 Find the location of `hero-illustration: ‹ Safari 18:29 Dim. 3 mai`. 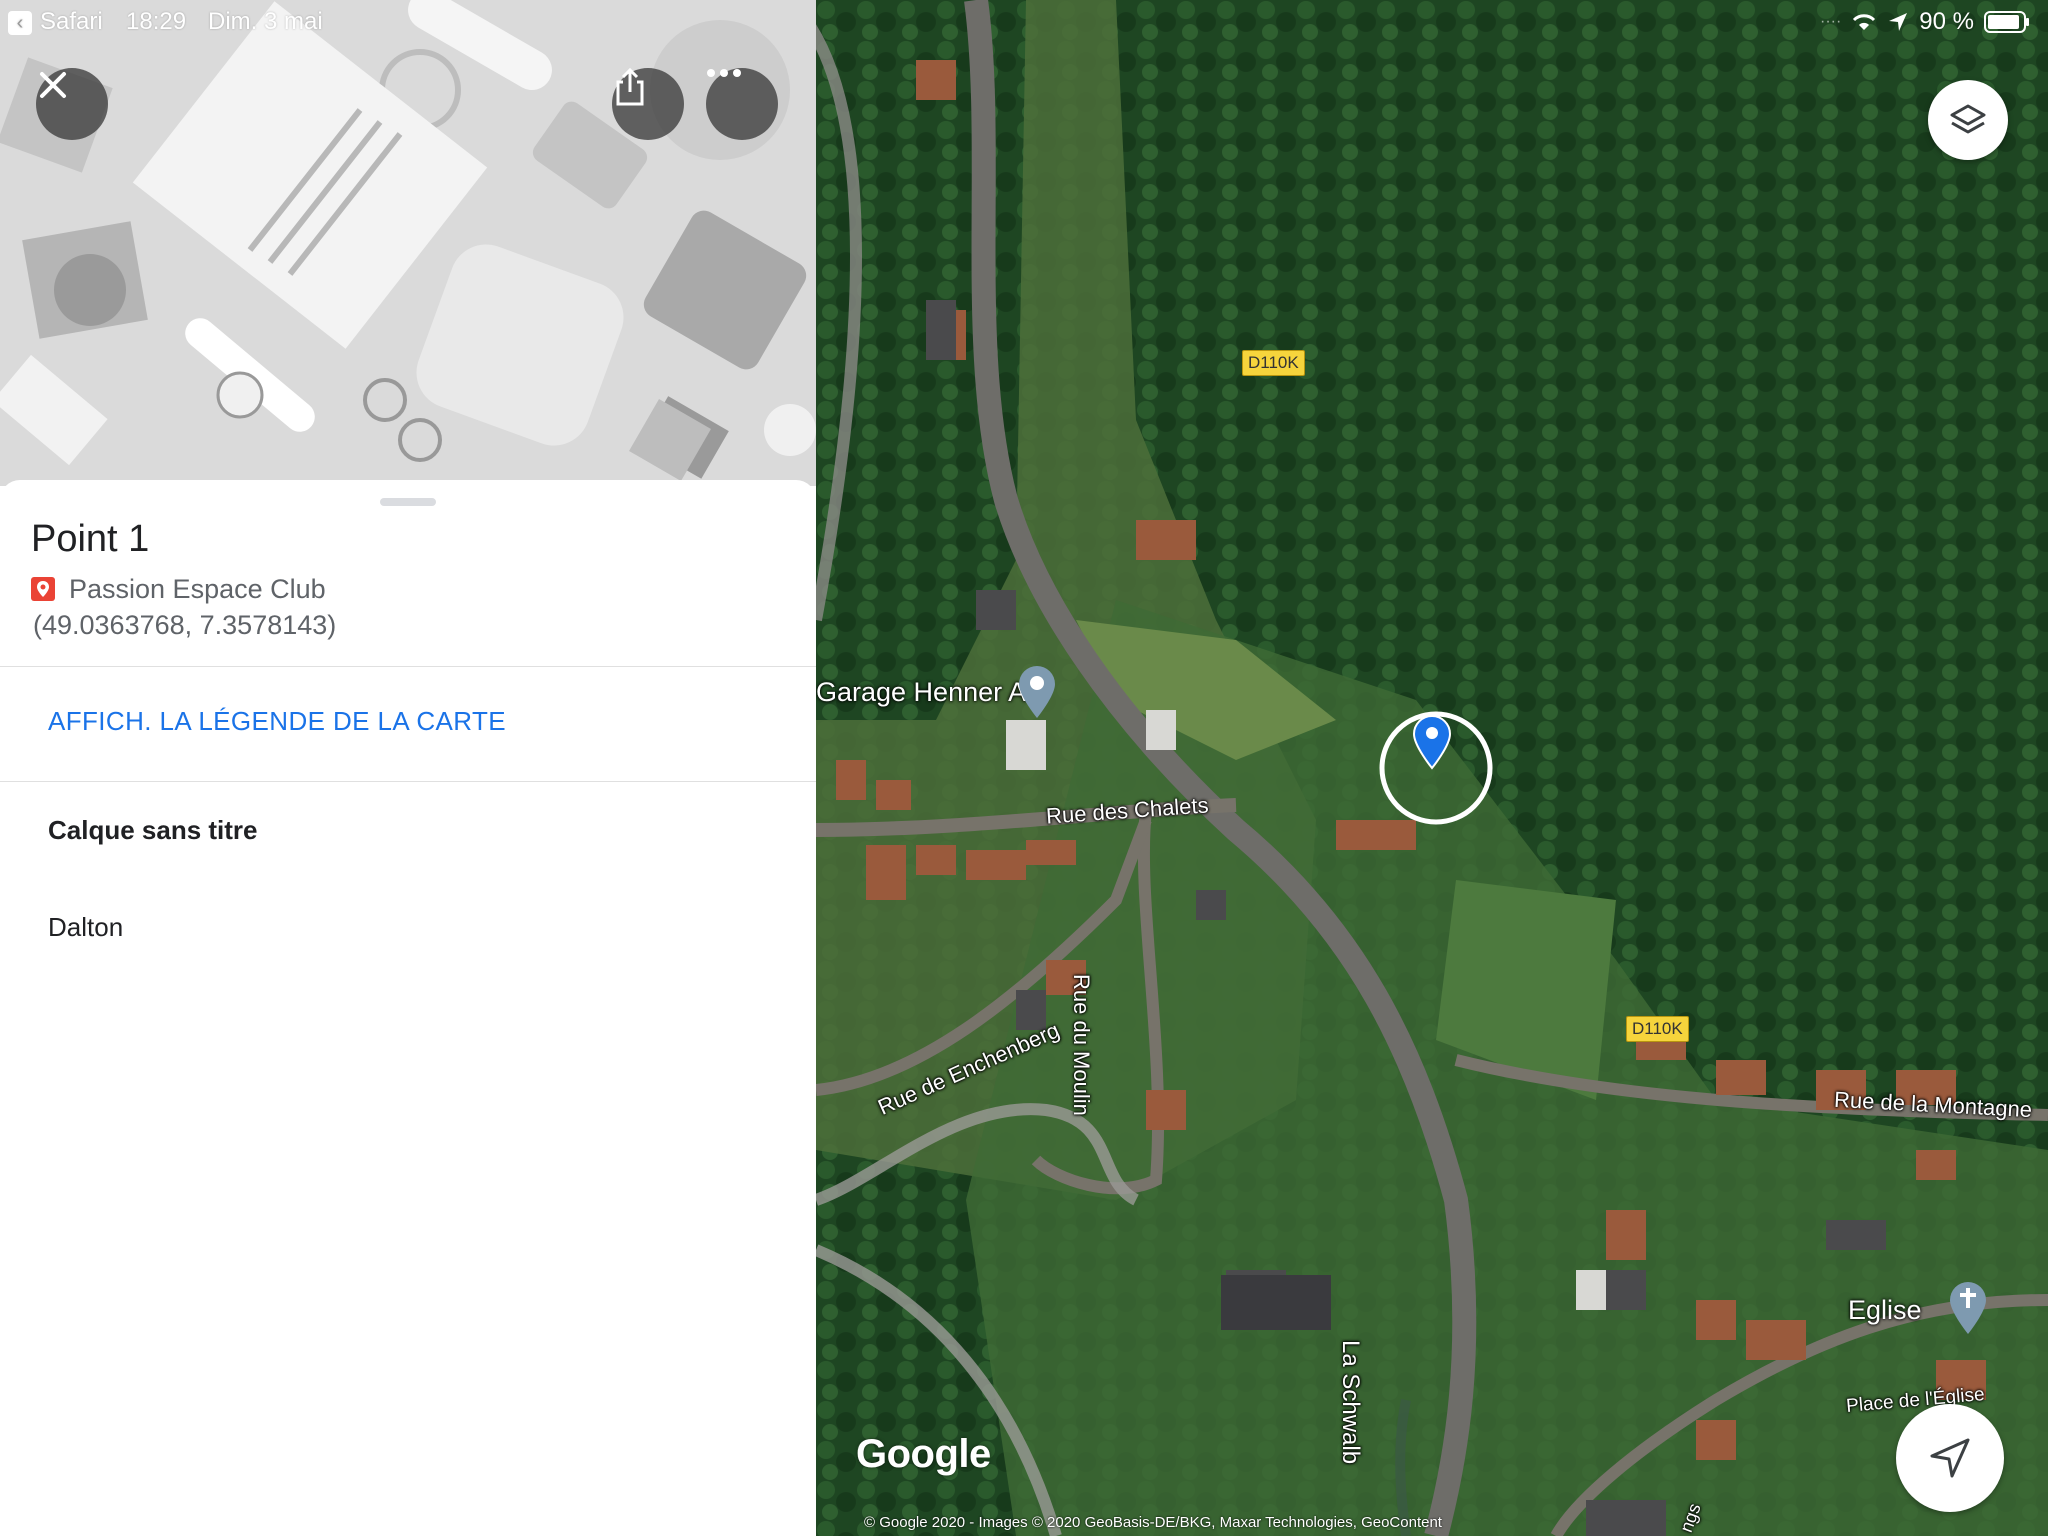

hero-illustration: ‹ Safari 18:29 Dim. 3 mai is located at coordinates (408, 243).